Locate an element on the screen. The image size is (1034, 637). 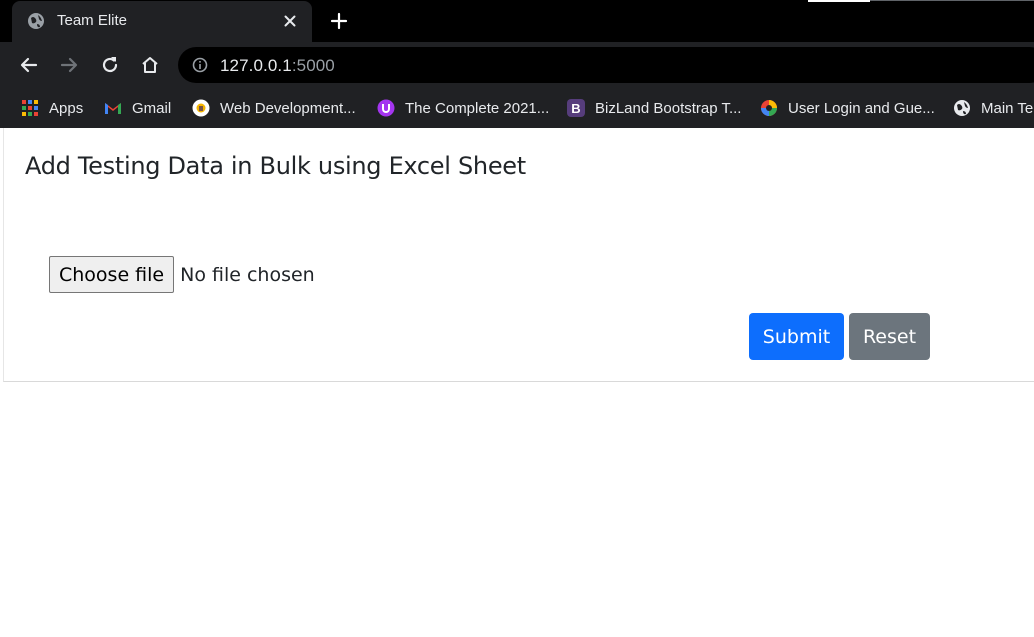
url-host: 127.0.0.1 is located at coordinates (256, 65).